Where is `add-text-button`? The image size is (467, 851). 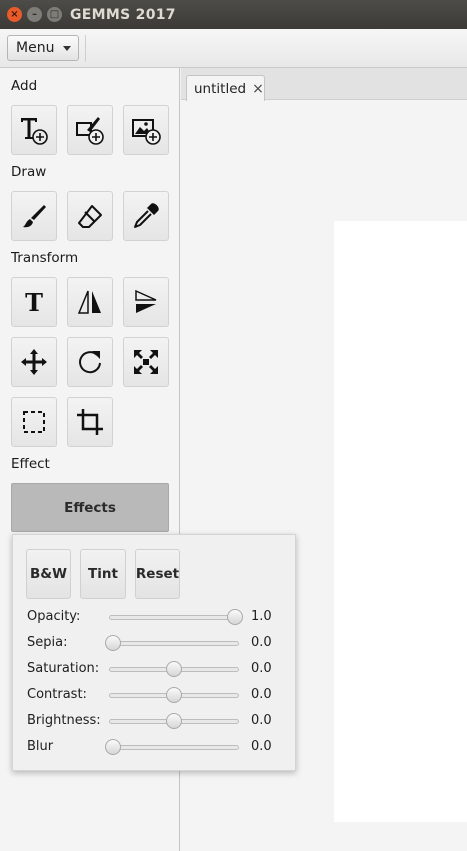
add-text-button is located at coordinates (34, 130).